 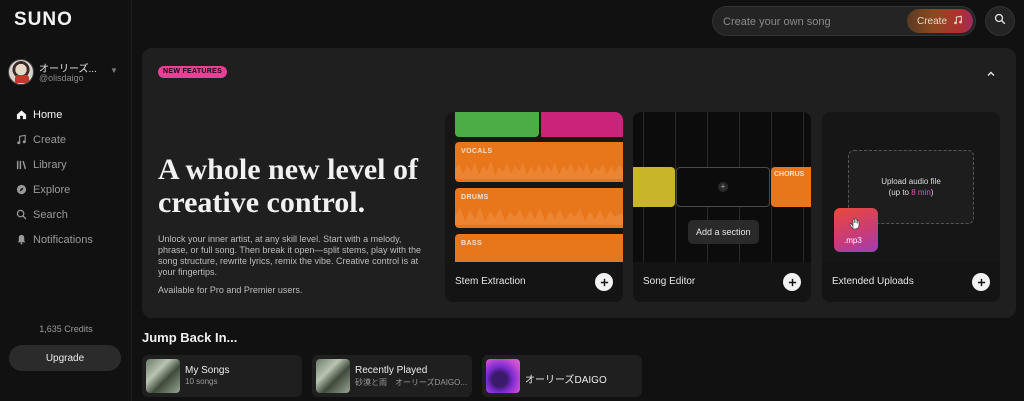 I want to click on stem-track-drums: DRUMS, so click(x=539, y=208).